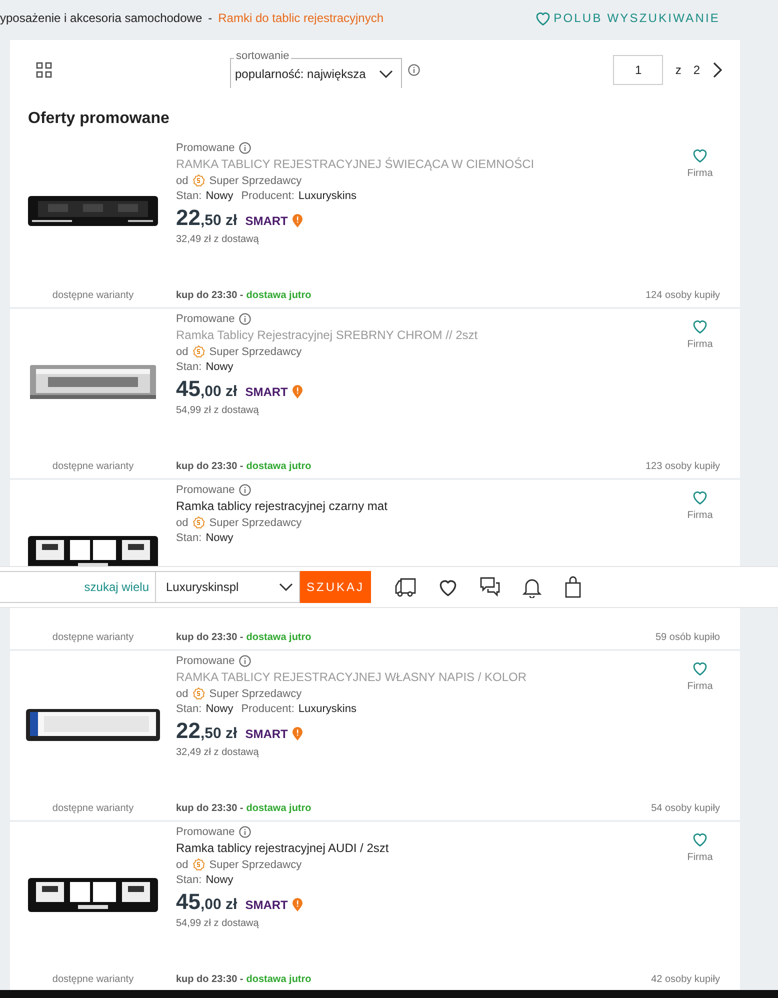 The height and width of the screenshot is (998, 778). Describe the element at coordinates (301, 18) in the screenshot. I see `breadcrumb-current: Ramki do tablic rejestracyjnych` at that location.